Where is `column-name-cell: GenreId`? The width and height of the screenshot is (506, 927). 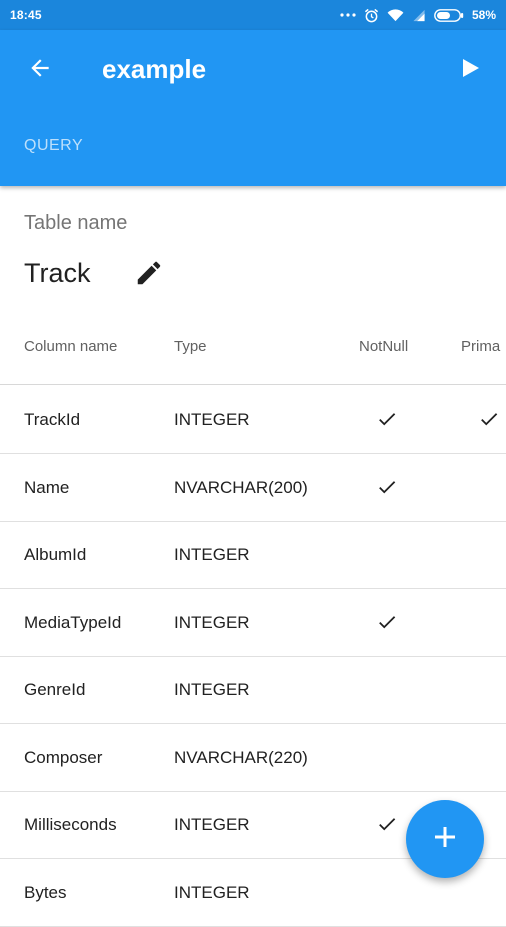
column-name-cell: GenreId is located at coordinates (55, 689).